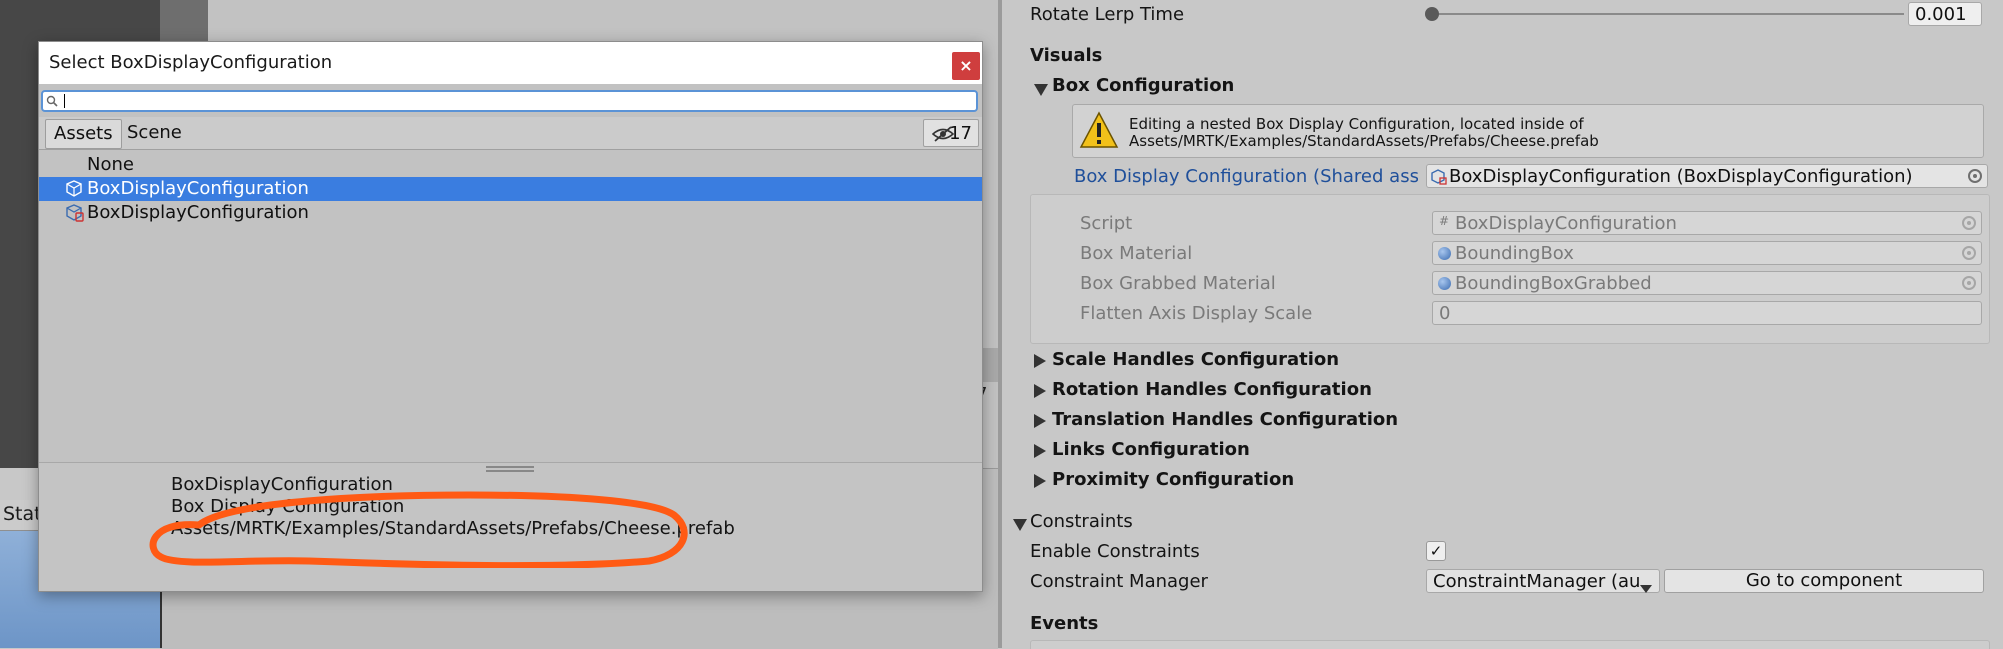 The image size is (2003, 649). Describe the element at coordinates (1212, 389) in the screenshot. I see `rotation-handles-foldout: Rotation Handles Configuration` at that location.